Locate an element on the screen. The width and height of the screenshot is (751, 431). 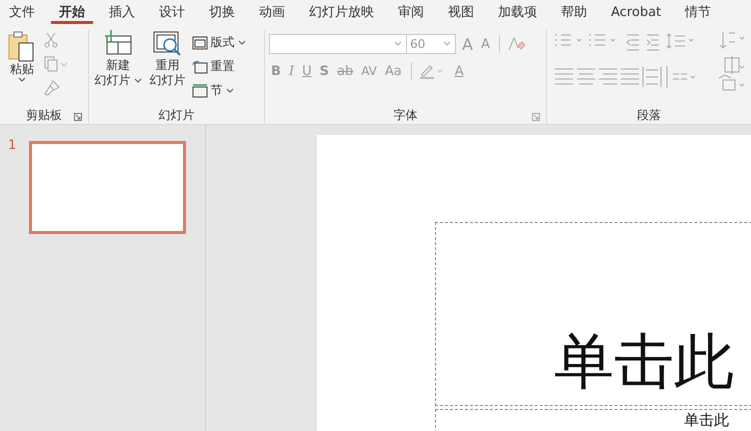
group-label: 幻灯片 is located at coordinates (176, 115).